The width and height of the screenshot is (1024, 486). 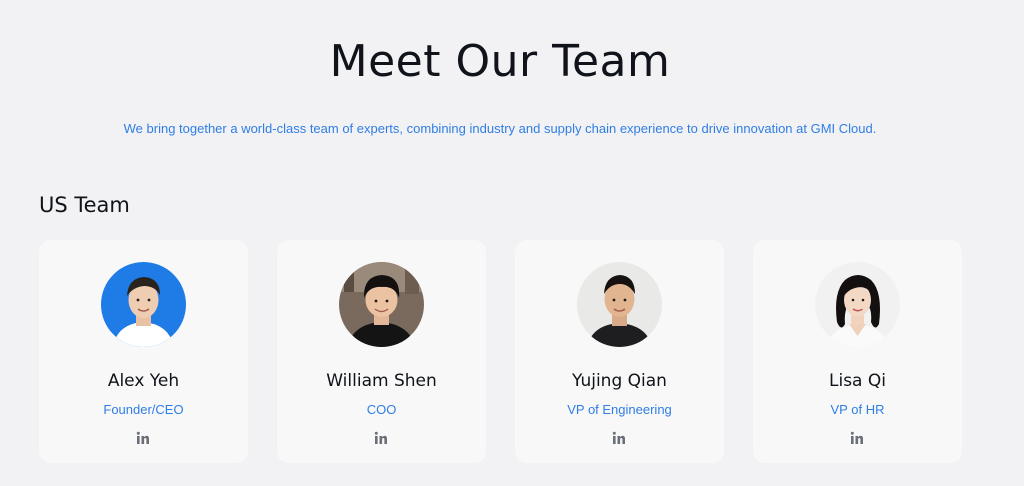 What do you see at coordinates (143, 409) in the screenshot?
I see `member-role: Founder/CEO` at bounding box center [143, 409].